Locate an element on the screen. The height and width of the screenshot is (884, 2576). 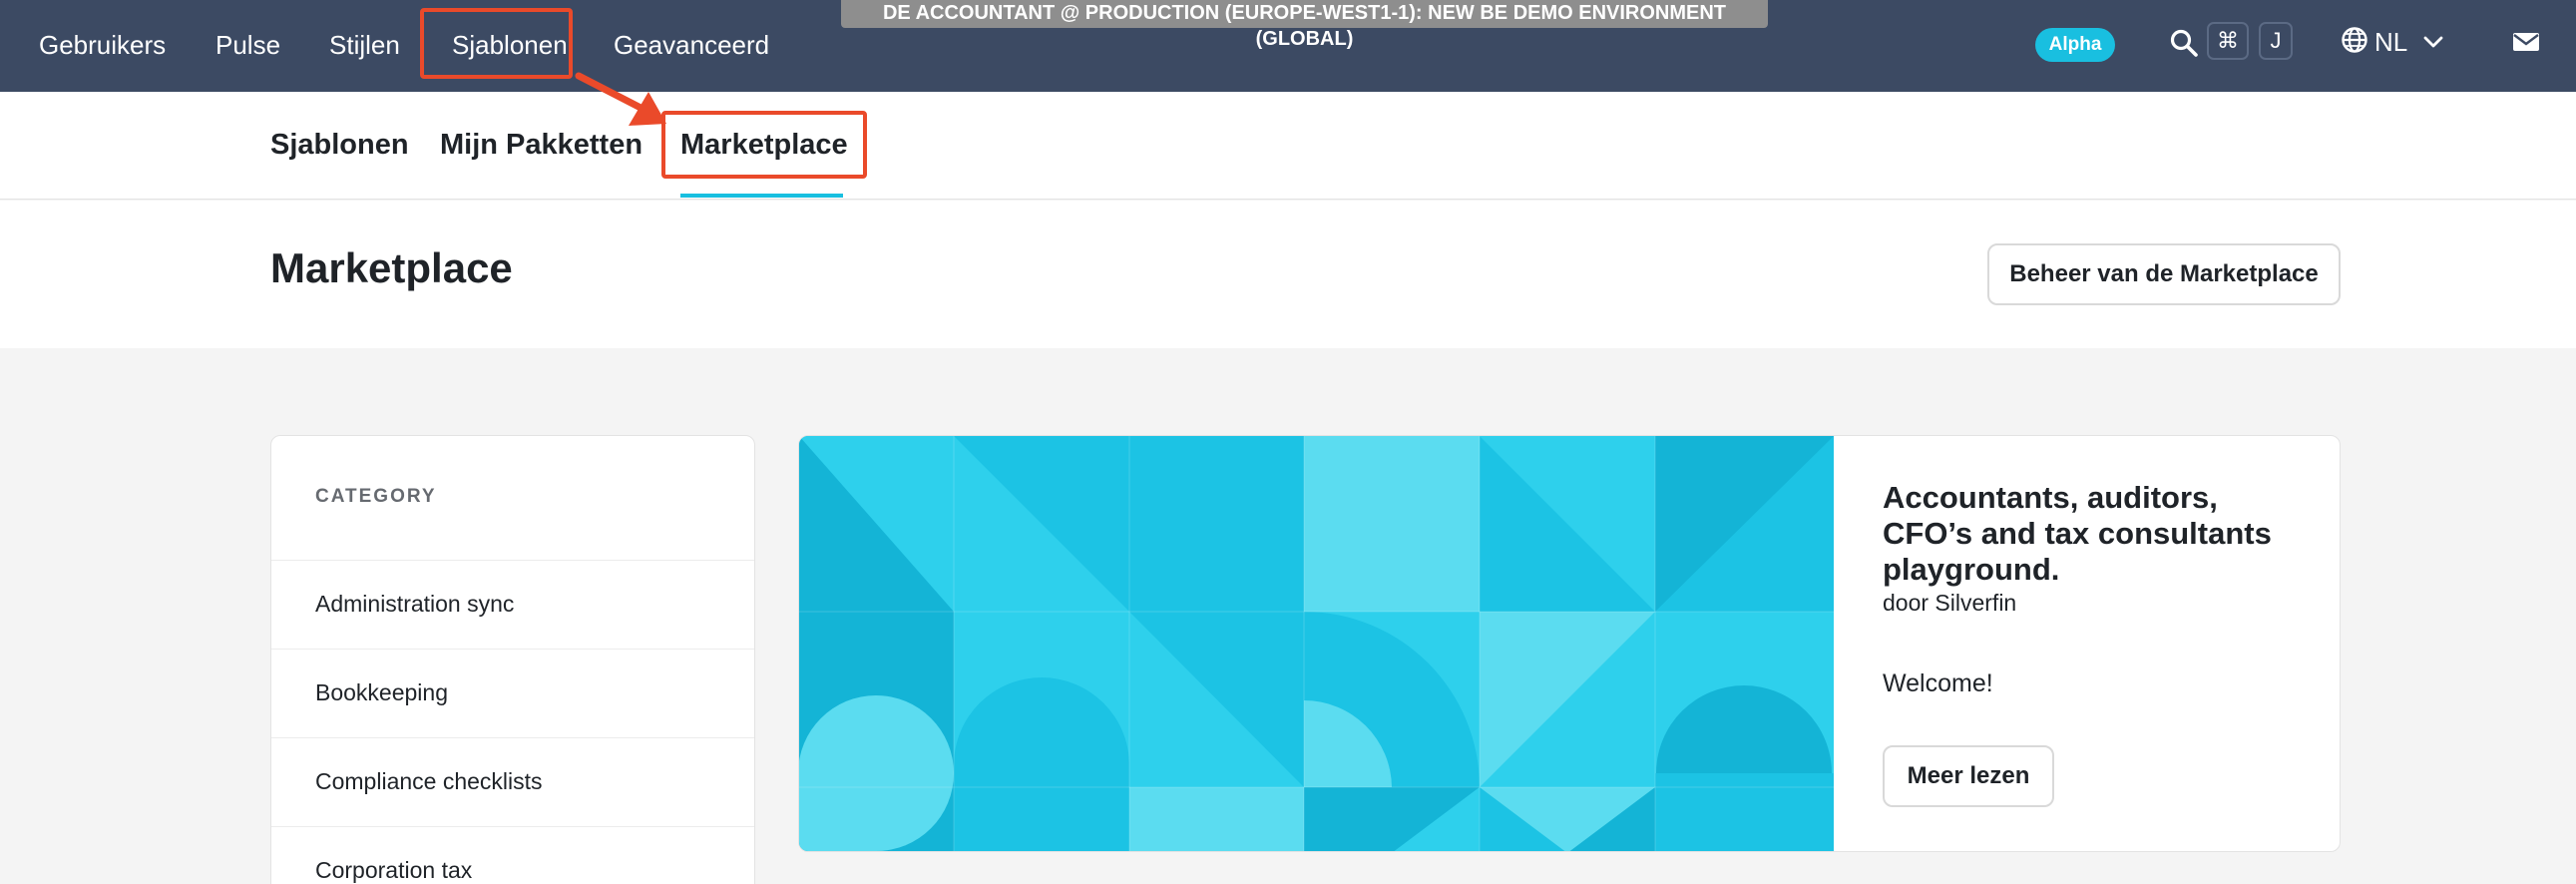
language-selector: NL is located at coordinates (2390, 42).